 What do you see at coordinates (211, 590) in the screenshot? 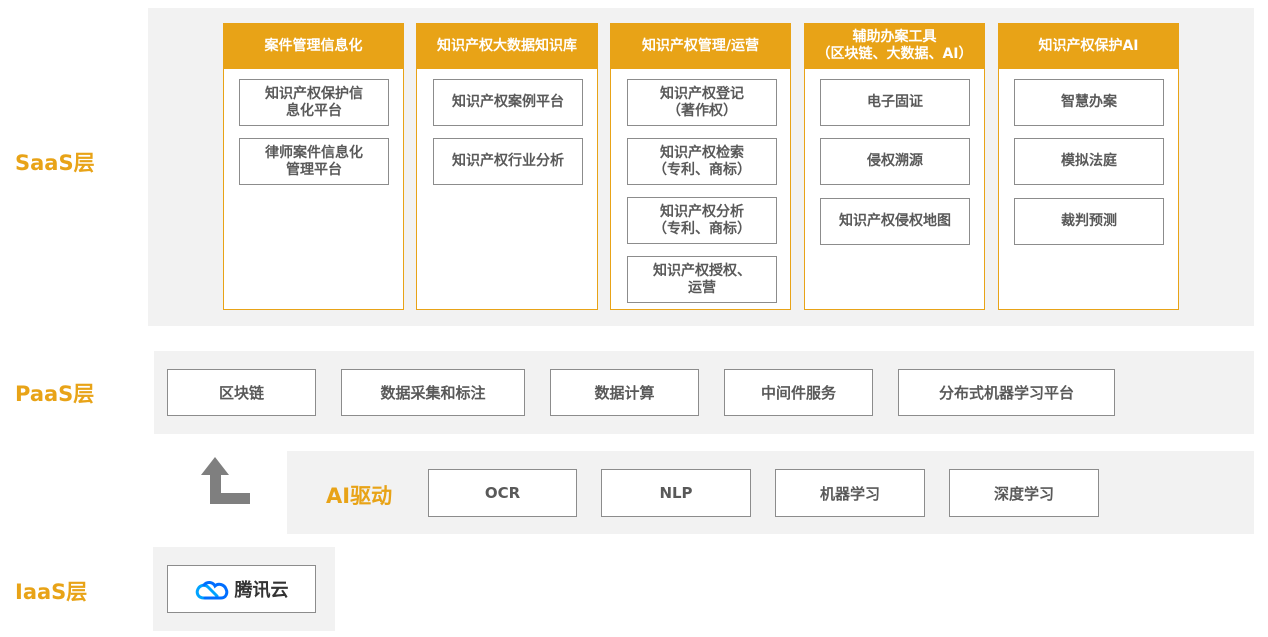
I see `cloud-logo-icon` at bounding box center [211, 590].